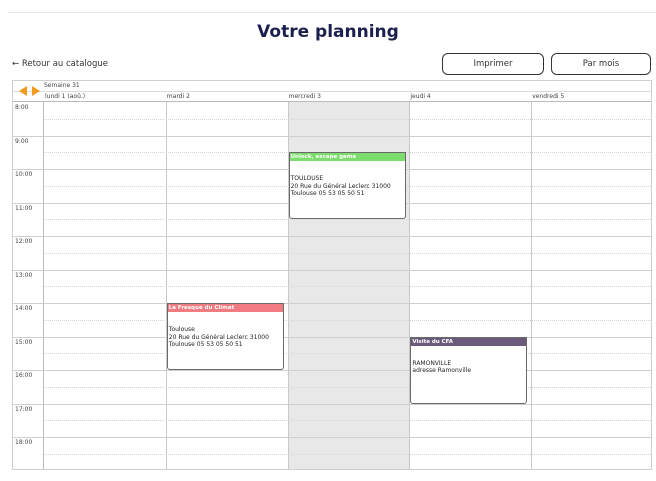  Describe the element at coordinates (469, 341) in the screenshot. I see `event-title: Visite du CFA` at that location.